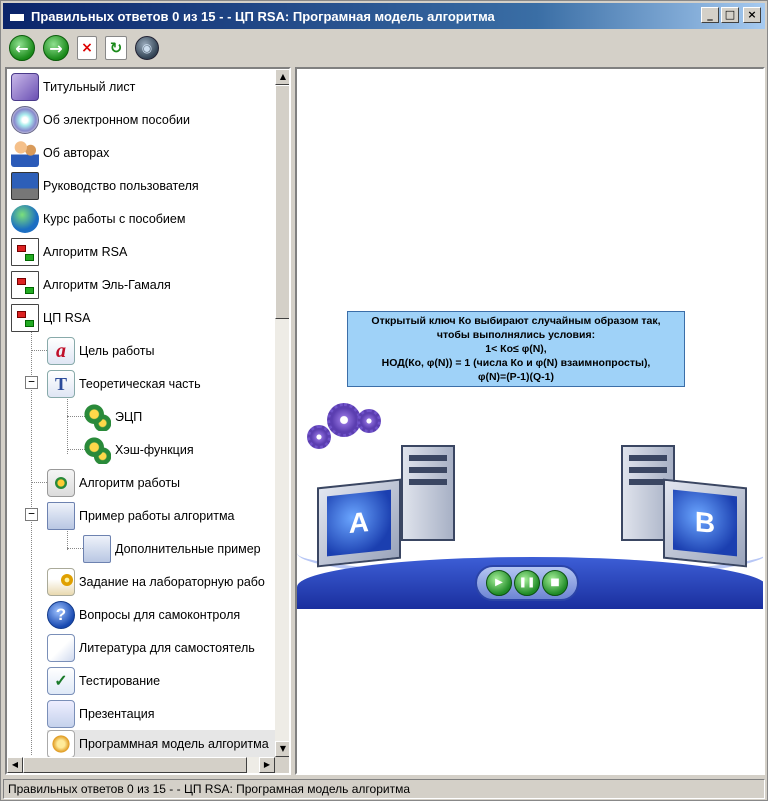 The height and width of the screenshot is (801, 768). Describe the element at coordinates (25, 186) in the screenshot. I see `computer-icon` at that location.